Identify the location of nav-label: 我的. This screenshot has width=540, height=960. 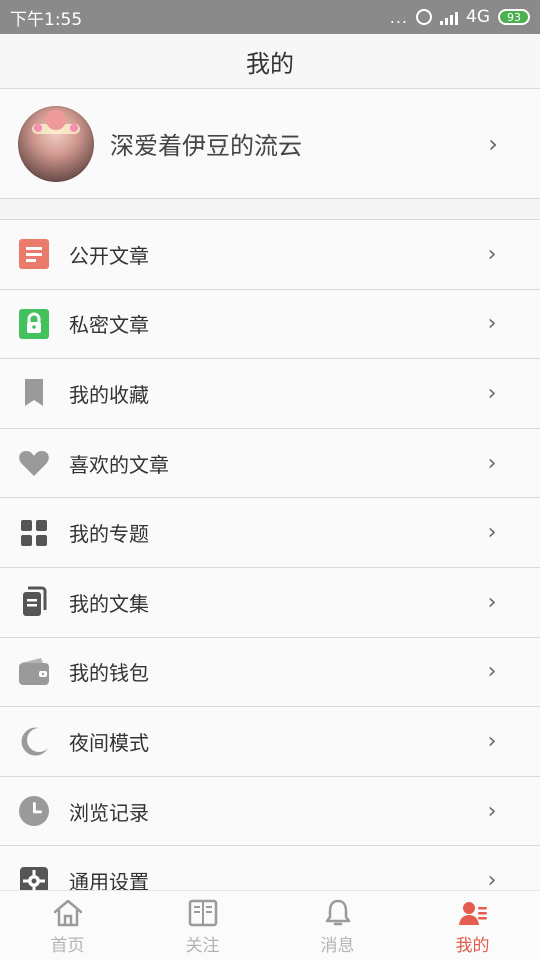
(472, 945).